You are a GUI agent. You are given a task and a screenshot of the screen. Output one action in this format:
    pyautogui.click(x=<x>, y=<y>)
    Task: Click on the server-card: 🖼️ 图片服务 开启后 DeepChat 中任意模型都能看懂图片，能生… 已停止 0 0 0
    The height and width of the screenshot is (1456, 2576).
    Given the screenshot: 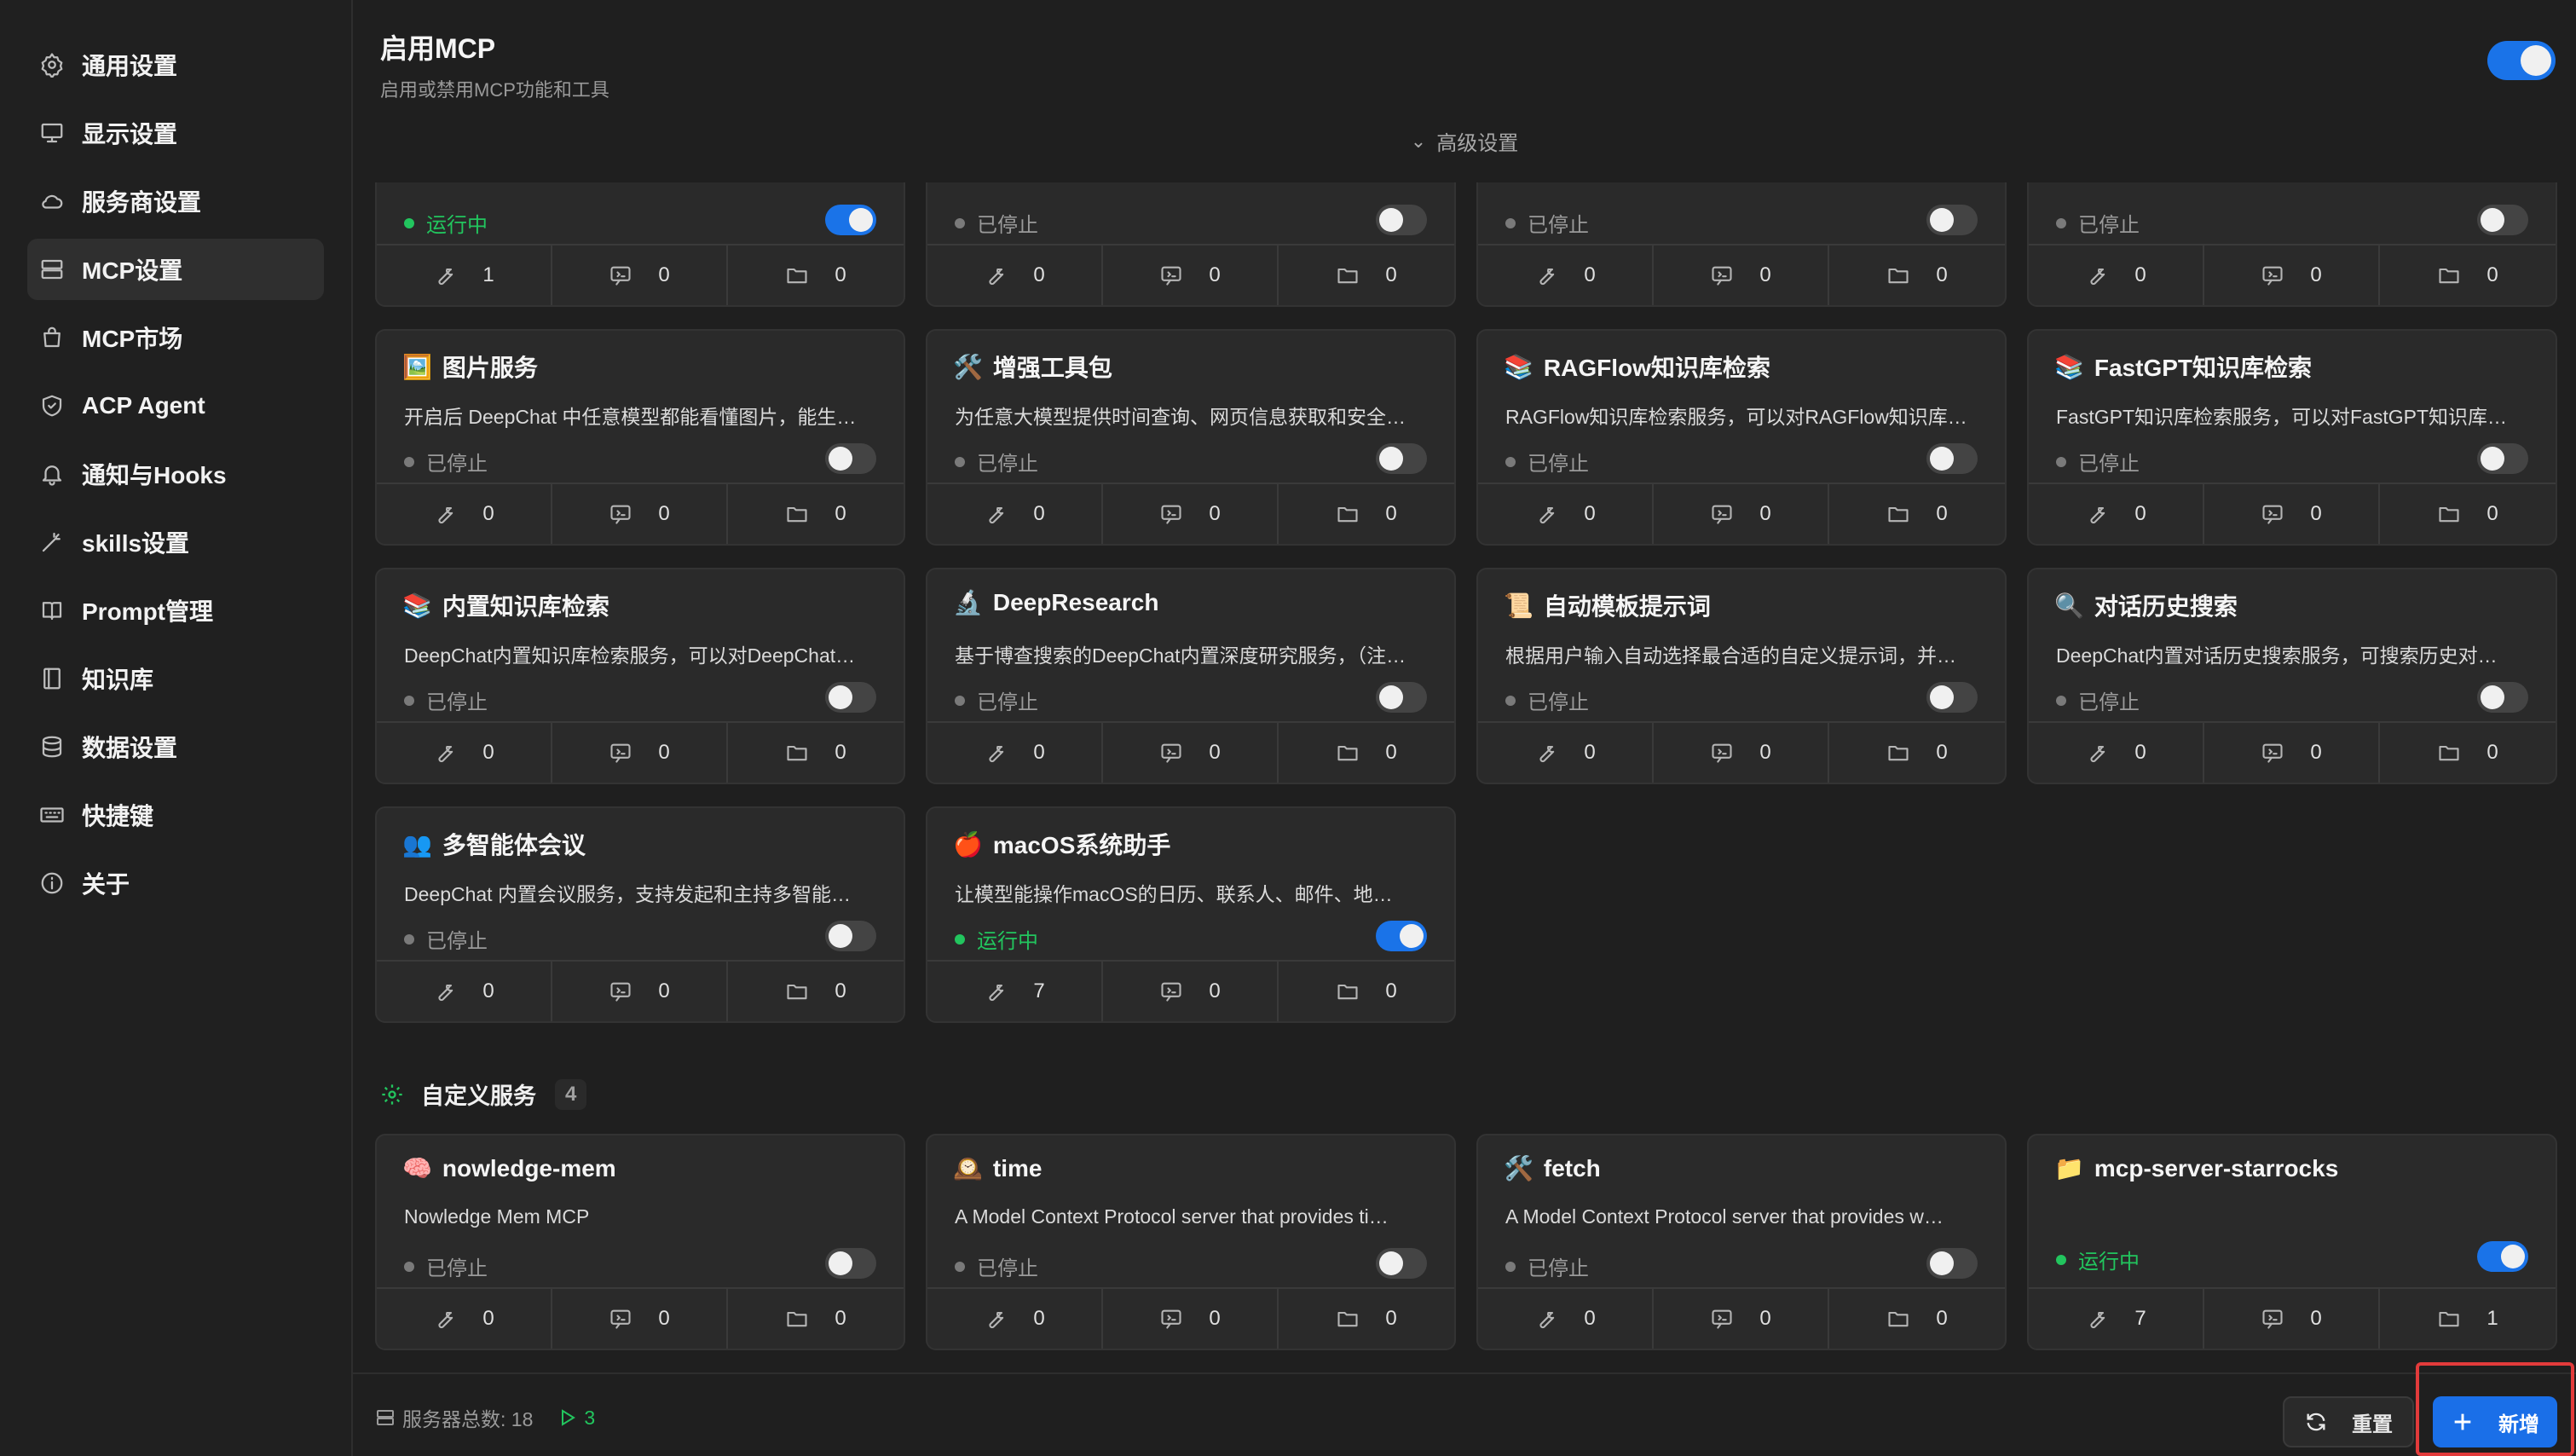 What is the action you would take?
    pyautogui.click(x=640, y=438)
    